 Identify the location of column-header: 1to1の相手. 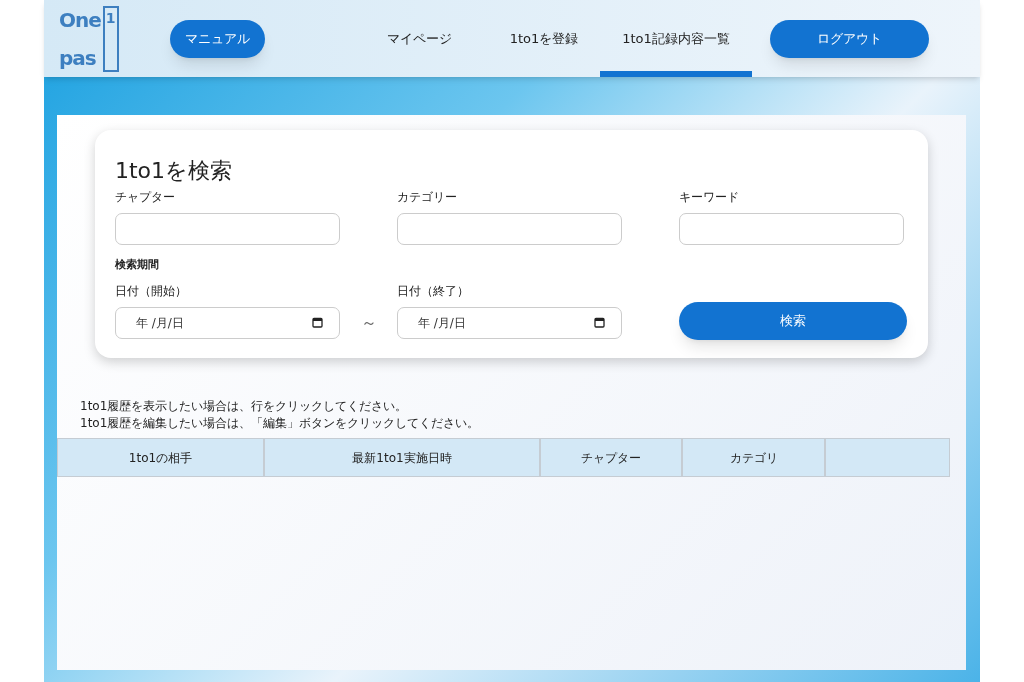
(160, 458).